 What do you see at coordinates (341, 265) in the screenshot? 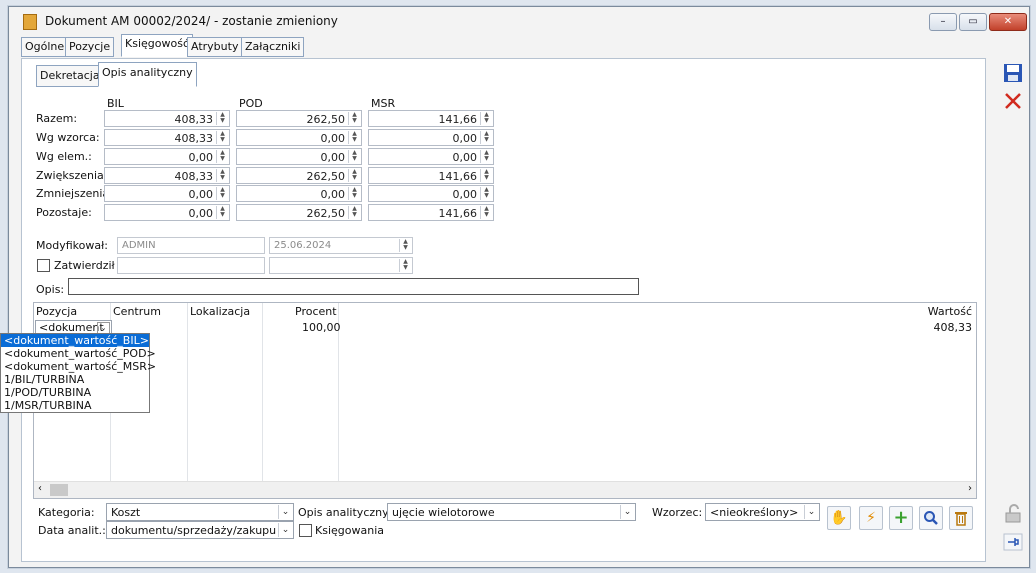
I see `approved-date-field: ▲ ▼` at bounding box center [341, 265].